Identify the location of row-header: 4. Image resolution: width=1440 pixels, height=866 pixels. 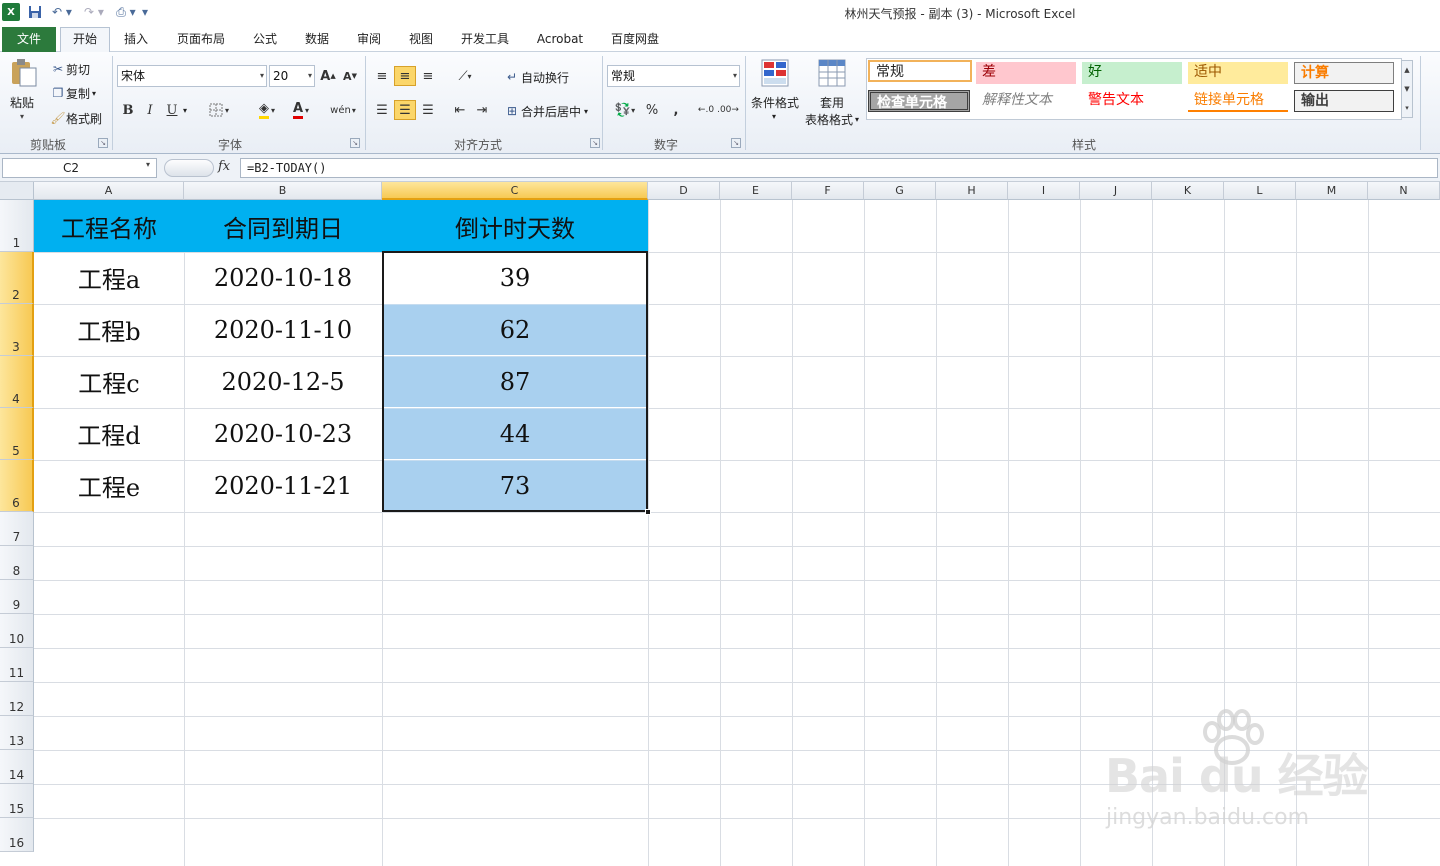
(17, 382).